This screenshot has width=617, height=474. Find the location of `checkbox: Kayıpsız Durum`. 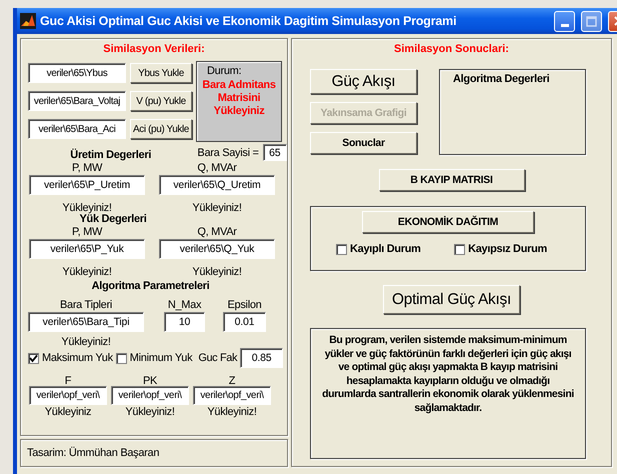

checkbox: Kayıpsız Durum is located at coordinates (500, 249).